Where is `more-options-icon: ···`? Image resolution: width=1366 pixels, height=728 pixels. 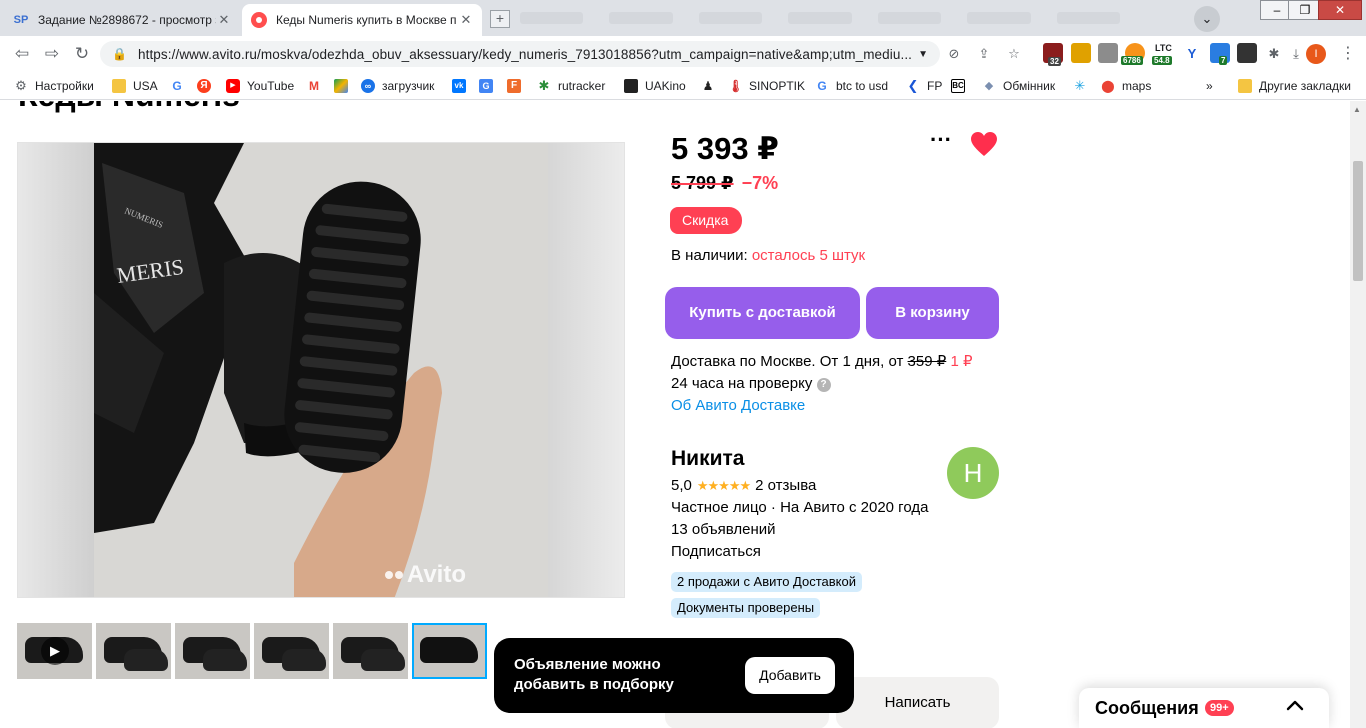
more-options-icon: ··· is located at coordinates (941, 143).